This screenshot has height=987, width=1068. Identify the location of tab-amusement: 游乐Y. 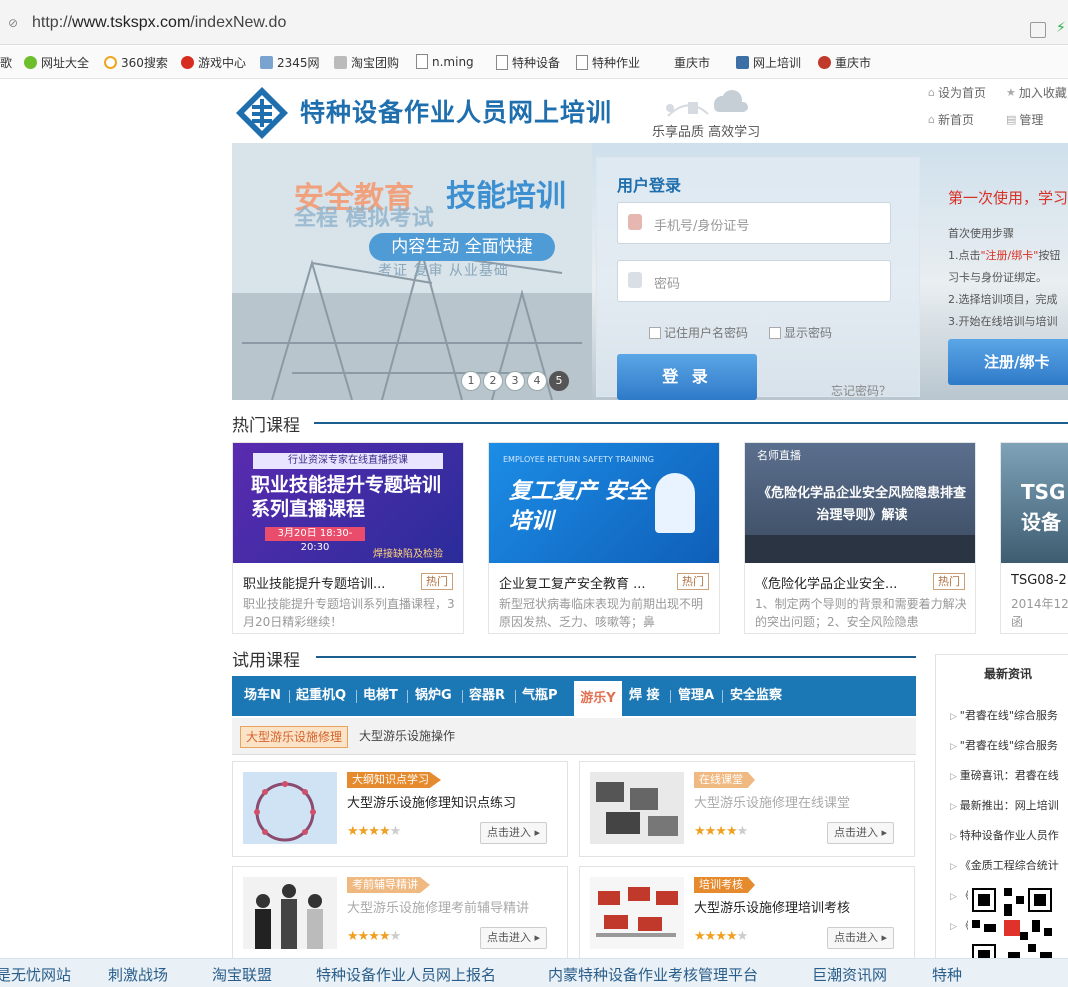
(598, 698).